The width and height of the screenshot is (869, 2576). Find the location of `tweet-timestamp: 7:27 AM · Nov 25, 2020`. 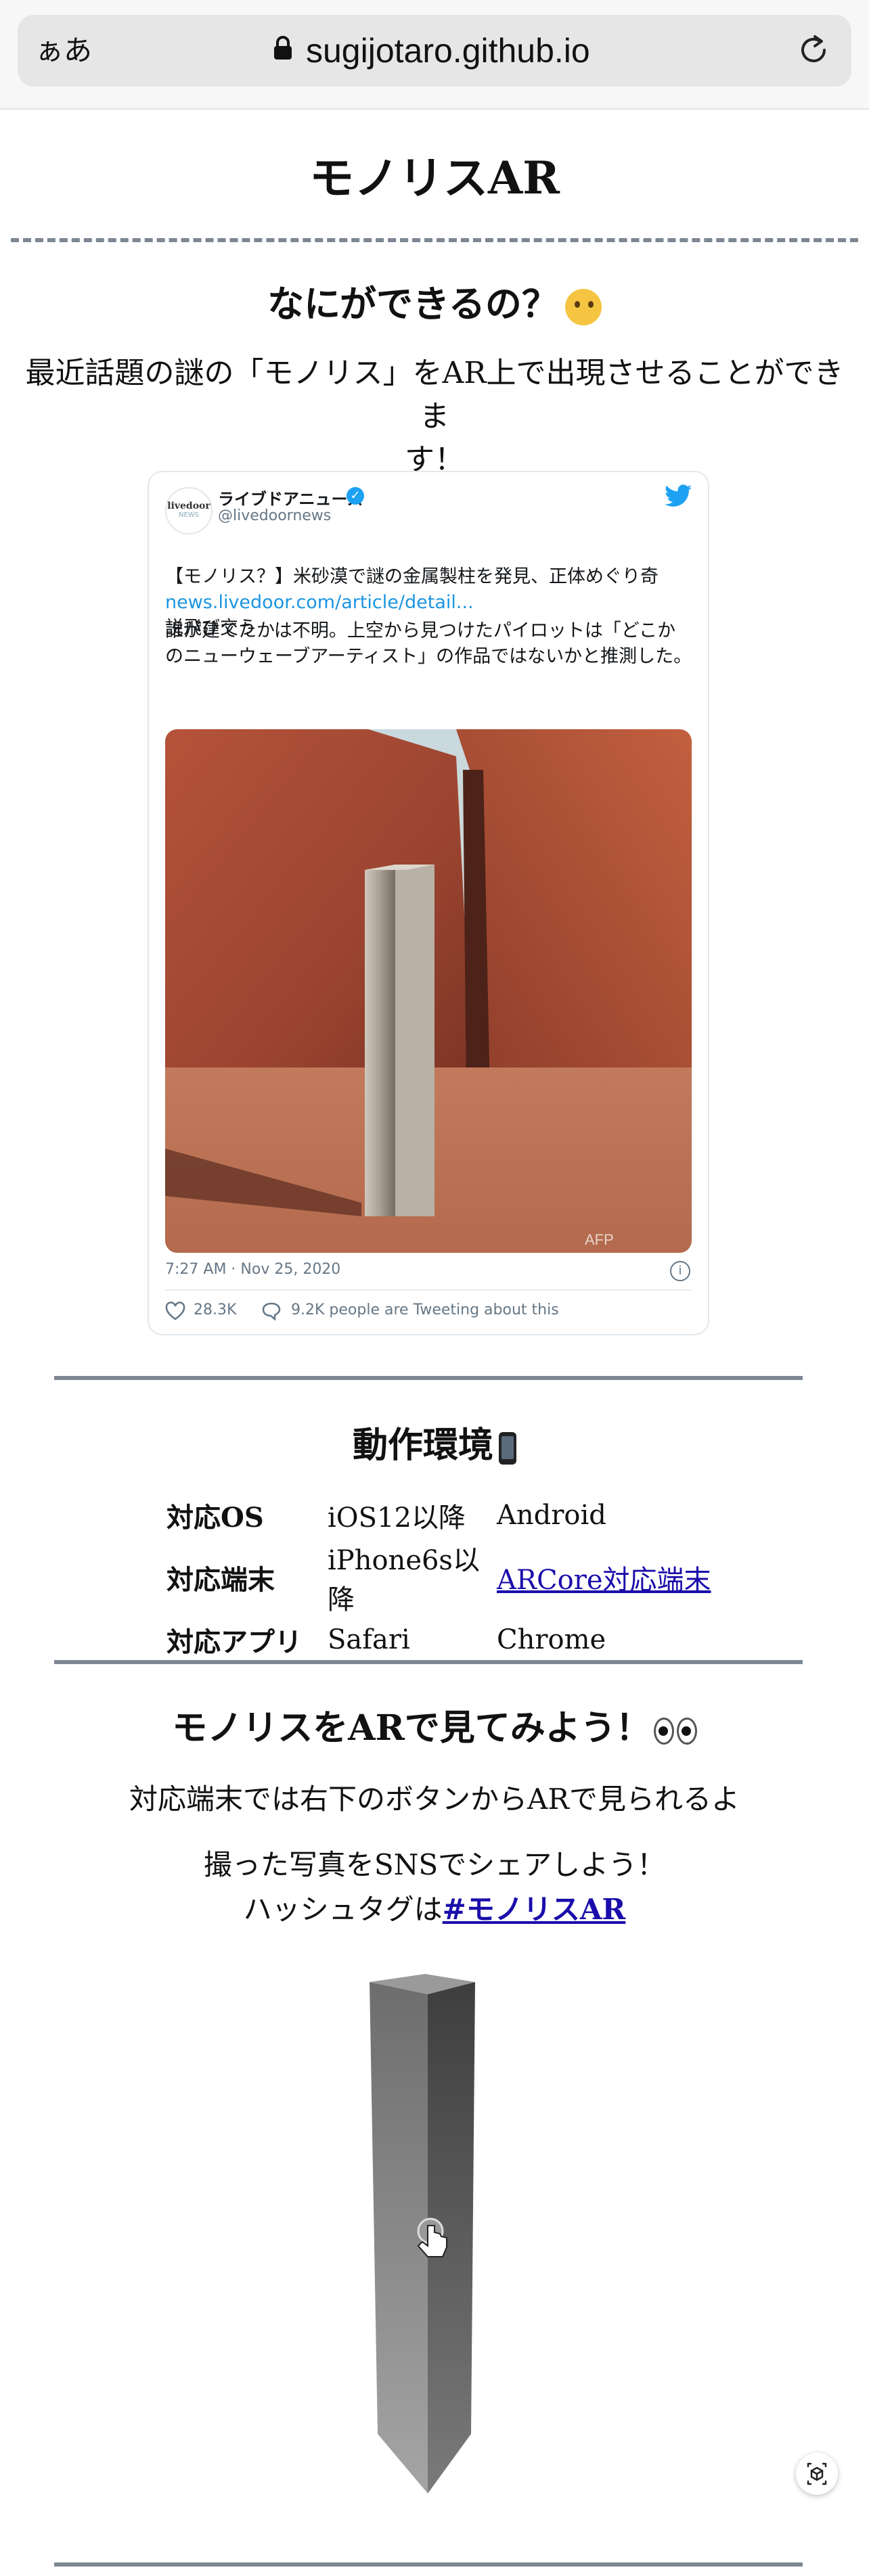

tweet-timestamp: 7:27 AM · Nov 25, 2020 is located at coordinates (253, 1269).